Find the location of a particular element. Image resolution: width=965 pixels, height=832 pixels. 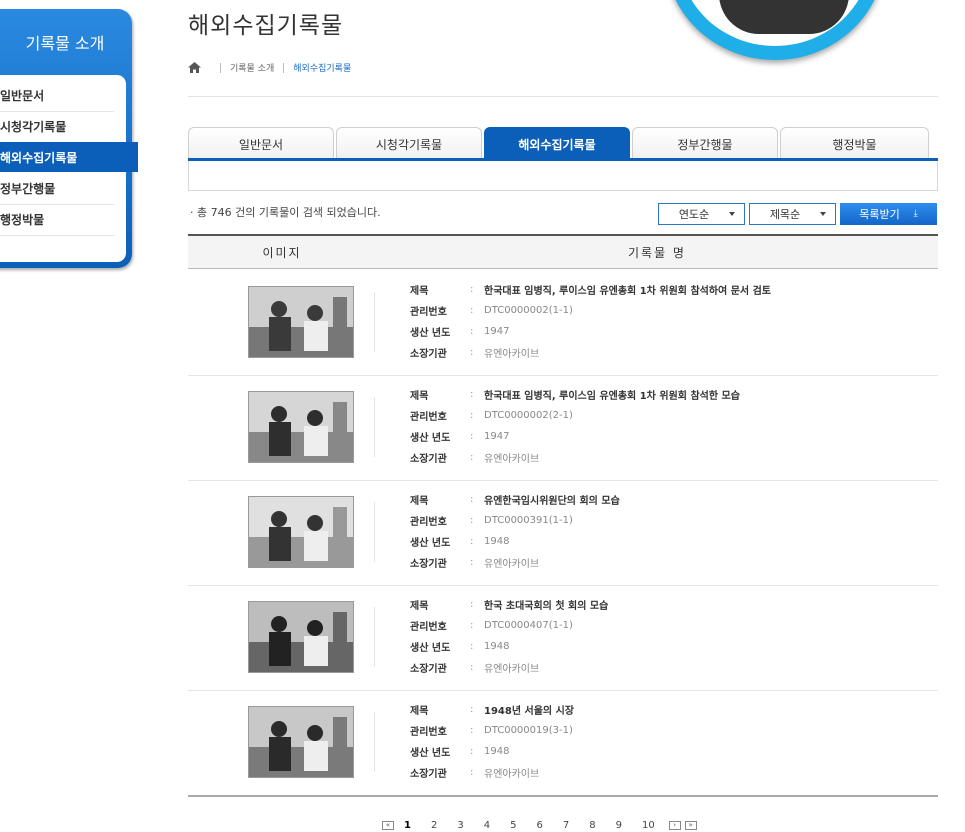

field-year: 생산 년도:1947 is located at coordinates (459, 331).